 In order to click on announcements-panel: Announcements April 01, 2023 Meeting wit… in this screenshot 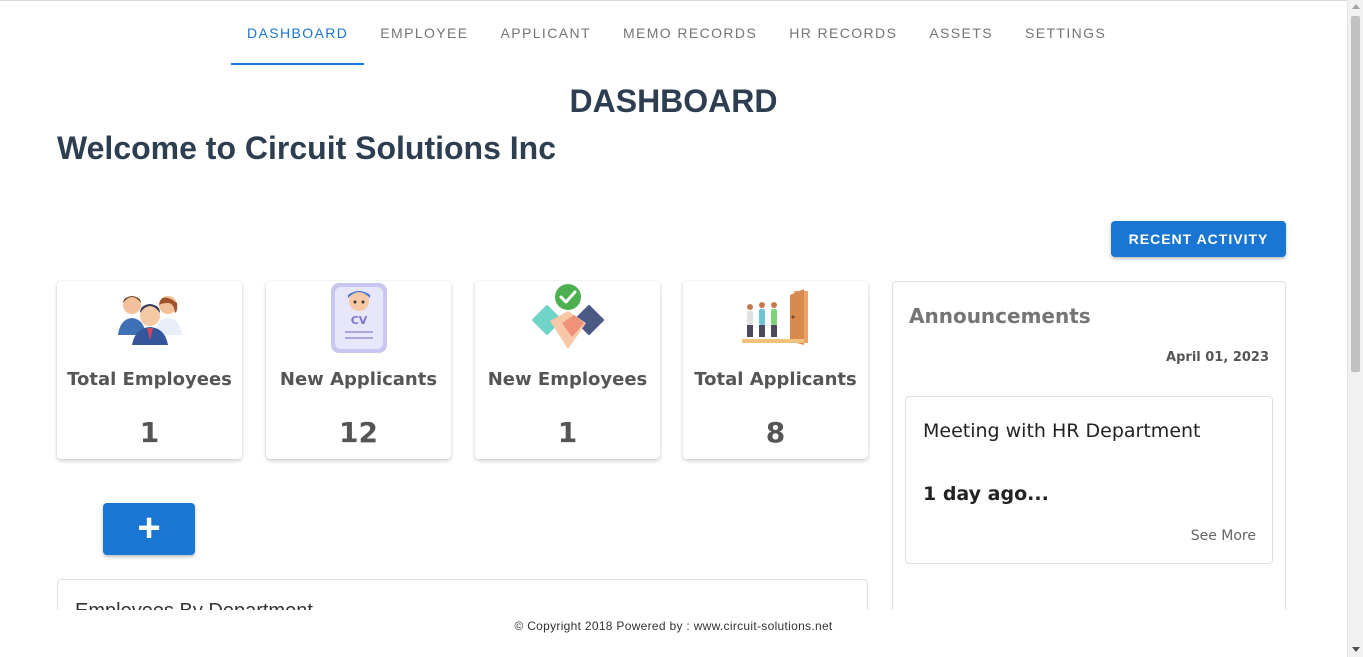, I will do `click(1089, 445)`.